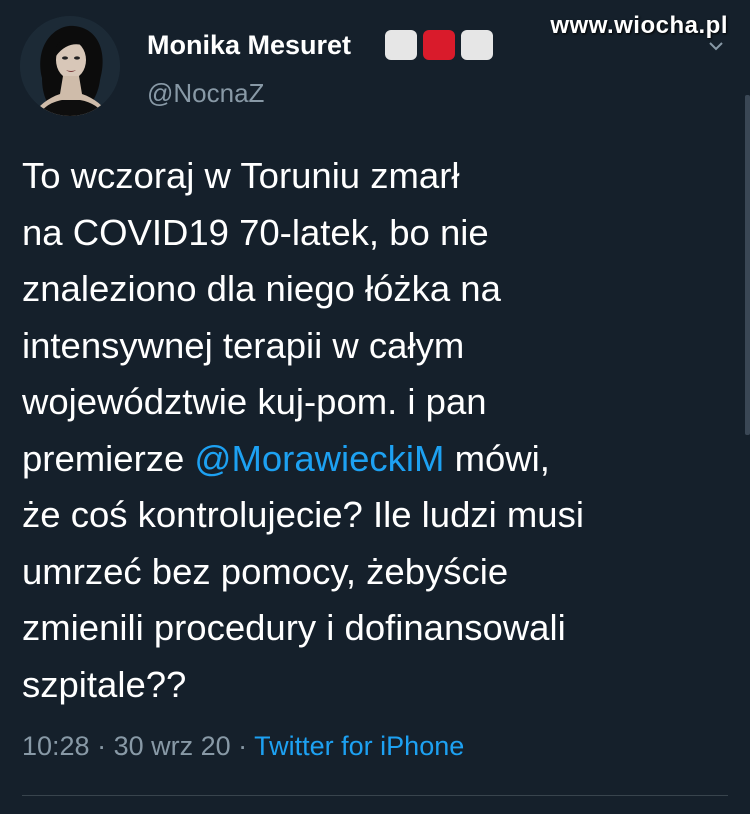 This screenshot has width=750, height=814. Describe the element at coordinates (249, 45) in the screenshot. I see `author-name: Monika Mesuret` at that location.